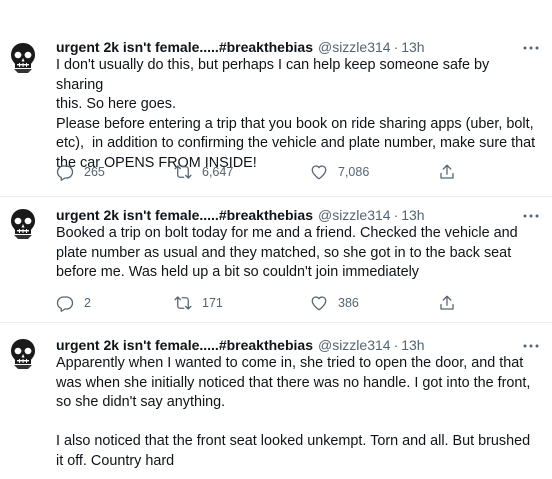  I want to click on reply-button: 265, so click(80, 172).